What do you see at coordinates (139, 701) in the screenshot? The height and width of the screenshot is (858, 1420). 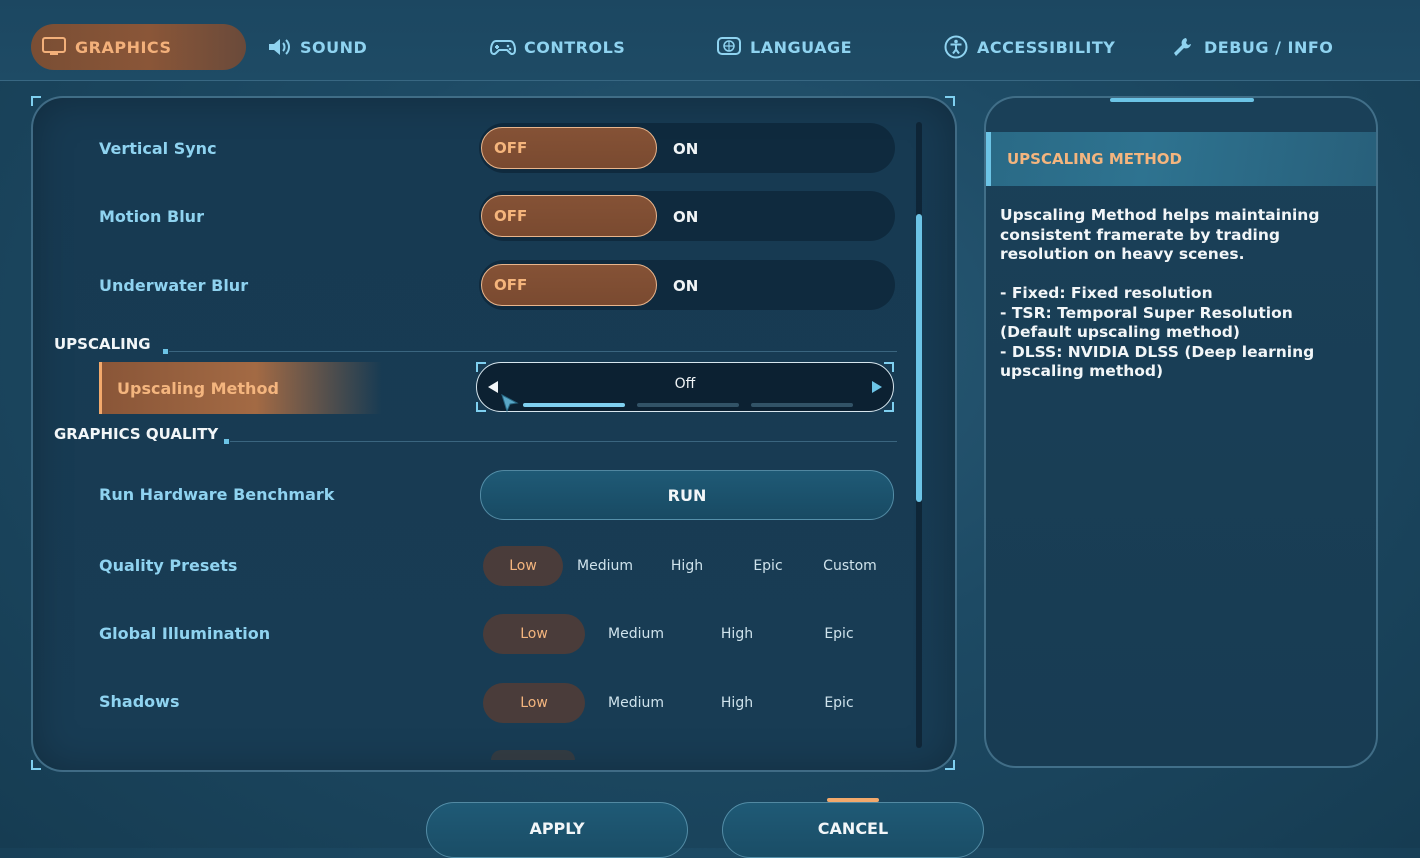 I see `shadows-label: Shadows` at bounding box center [139, 701].